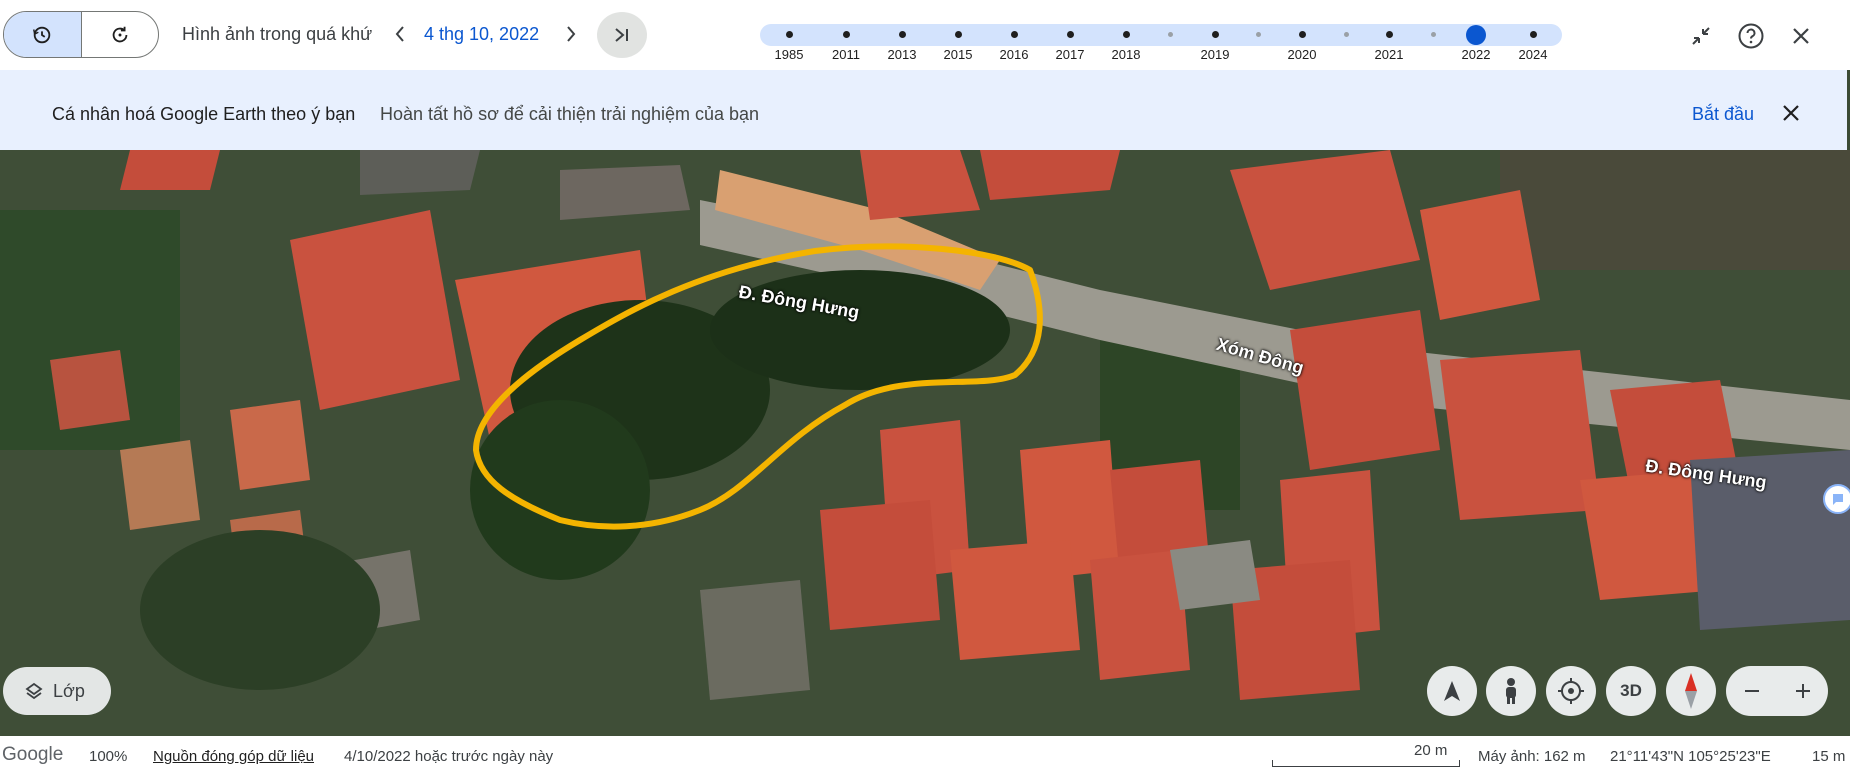  I want to click on timeline-tick-2013, so click(902, 34).